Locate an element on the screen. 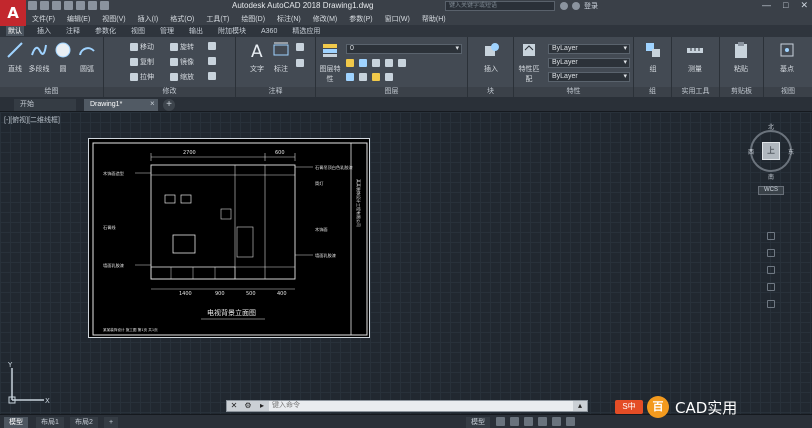  snap-icon is located at coordinates (514, 421).